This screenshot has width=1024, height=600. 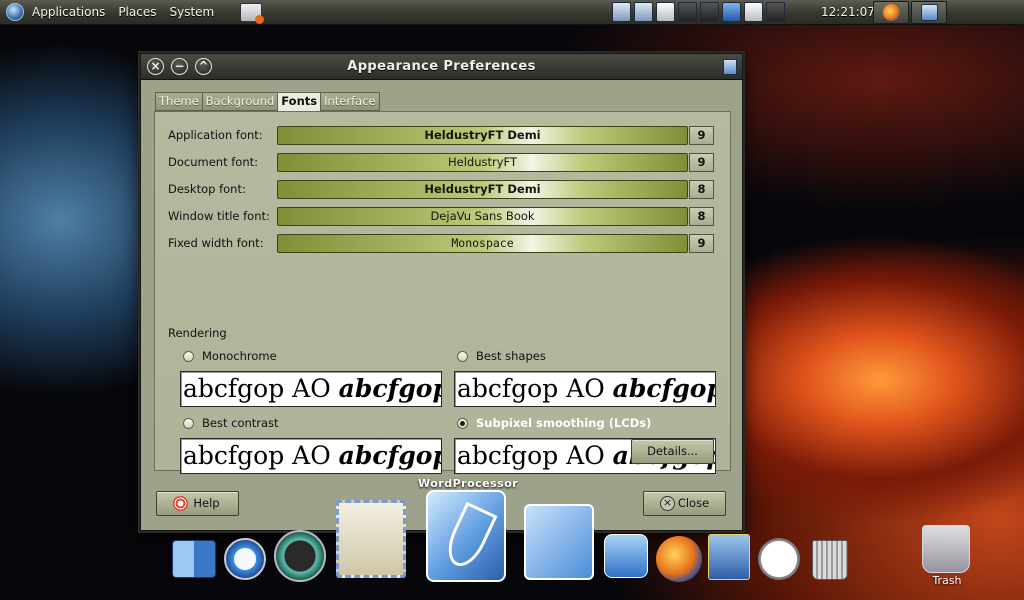 I want to click on help-label: Help, so click(x=206, y=503).